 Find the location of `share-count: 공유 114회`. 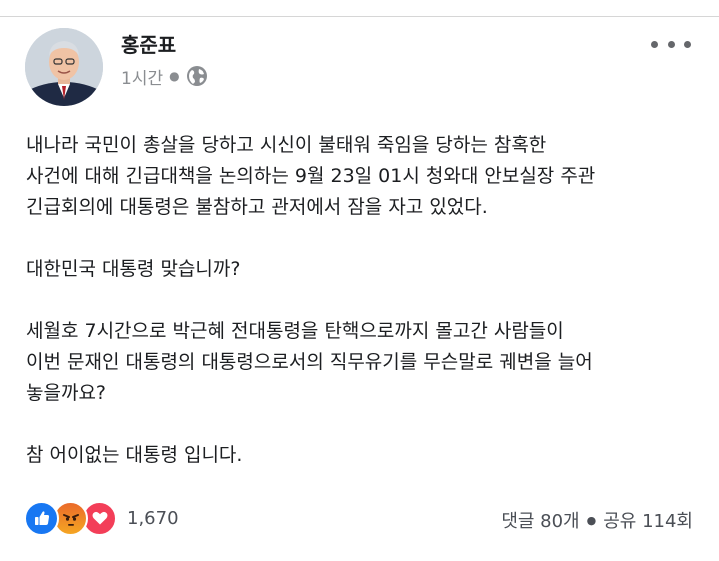

share-count: 공유 114회 is located at coordinates (648, 520).